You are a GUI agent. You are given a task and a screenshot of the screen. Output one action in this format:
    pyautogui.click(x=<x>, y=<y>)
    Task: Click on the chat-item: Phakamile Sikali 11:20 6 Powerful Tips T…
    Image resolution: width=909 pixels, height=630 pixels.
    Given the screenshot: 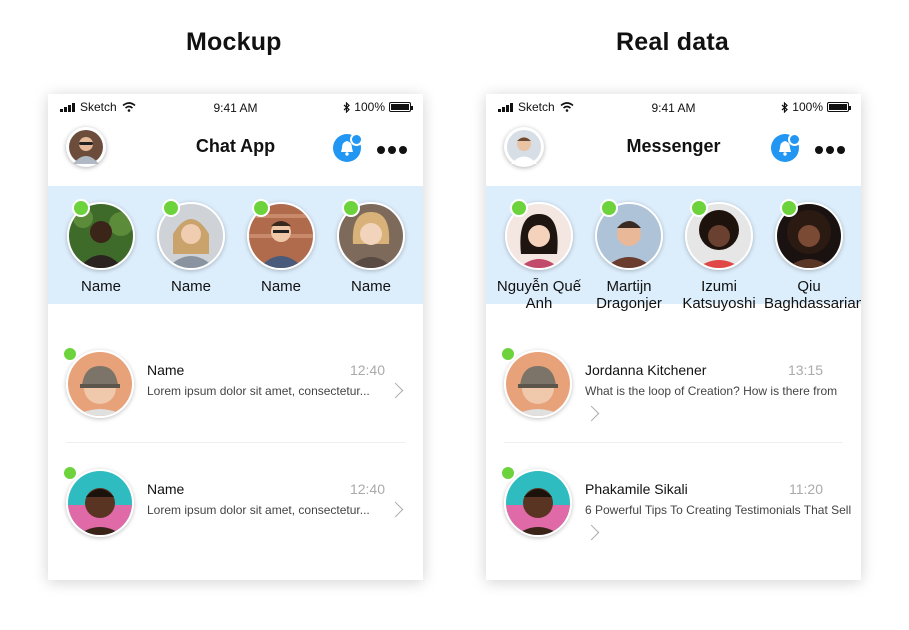 What is the action you would take?
    pyautogui.click(x=675, y=517)
    